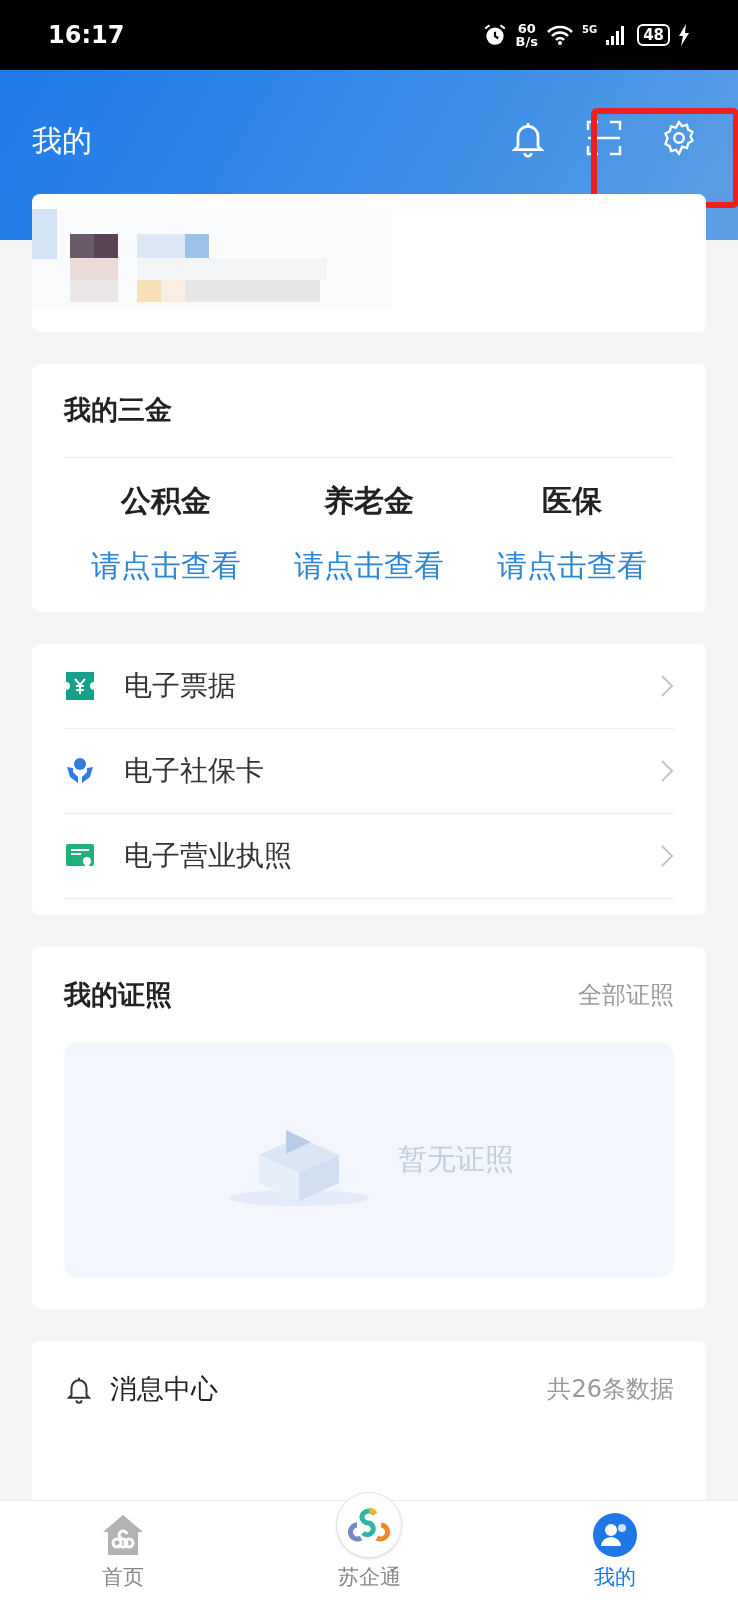 Image resolution: width=738 pixels, height=1600 pixels. I want to click on battery-level: 48, so click(653, 35).